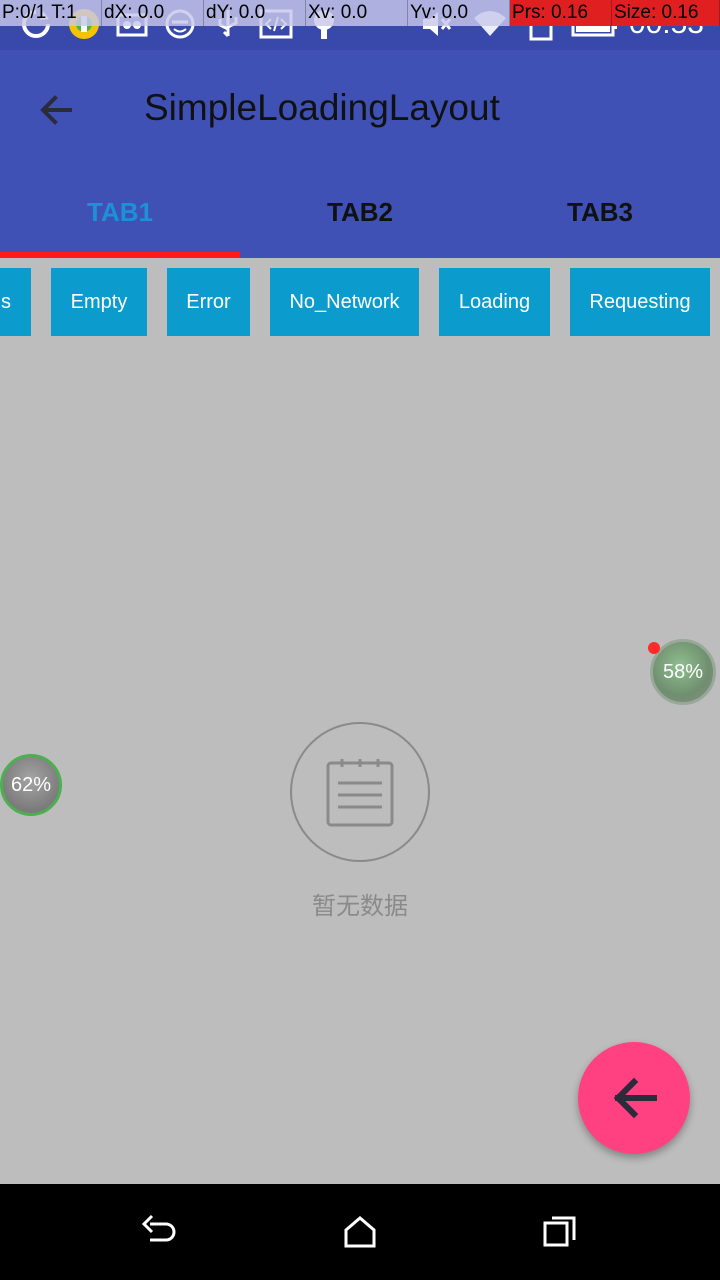  What do you see at coordinates (654, 648) in the screenshot?
I see `notification-dot` at bounding box center [654, 648].